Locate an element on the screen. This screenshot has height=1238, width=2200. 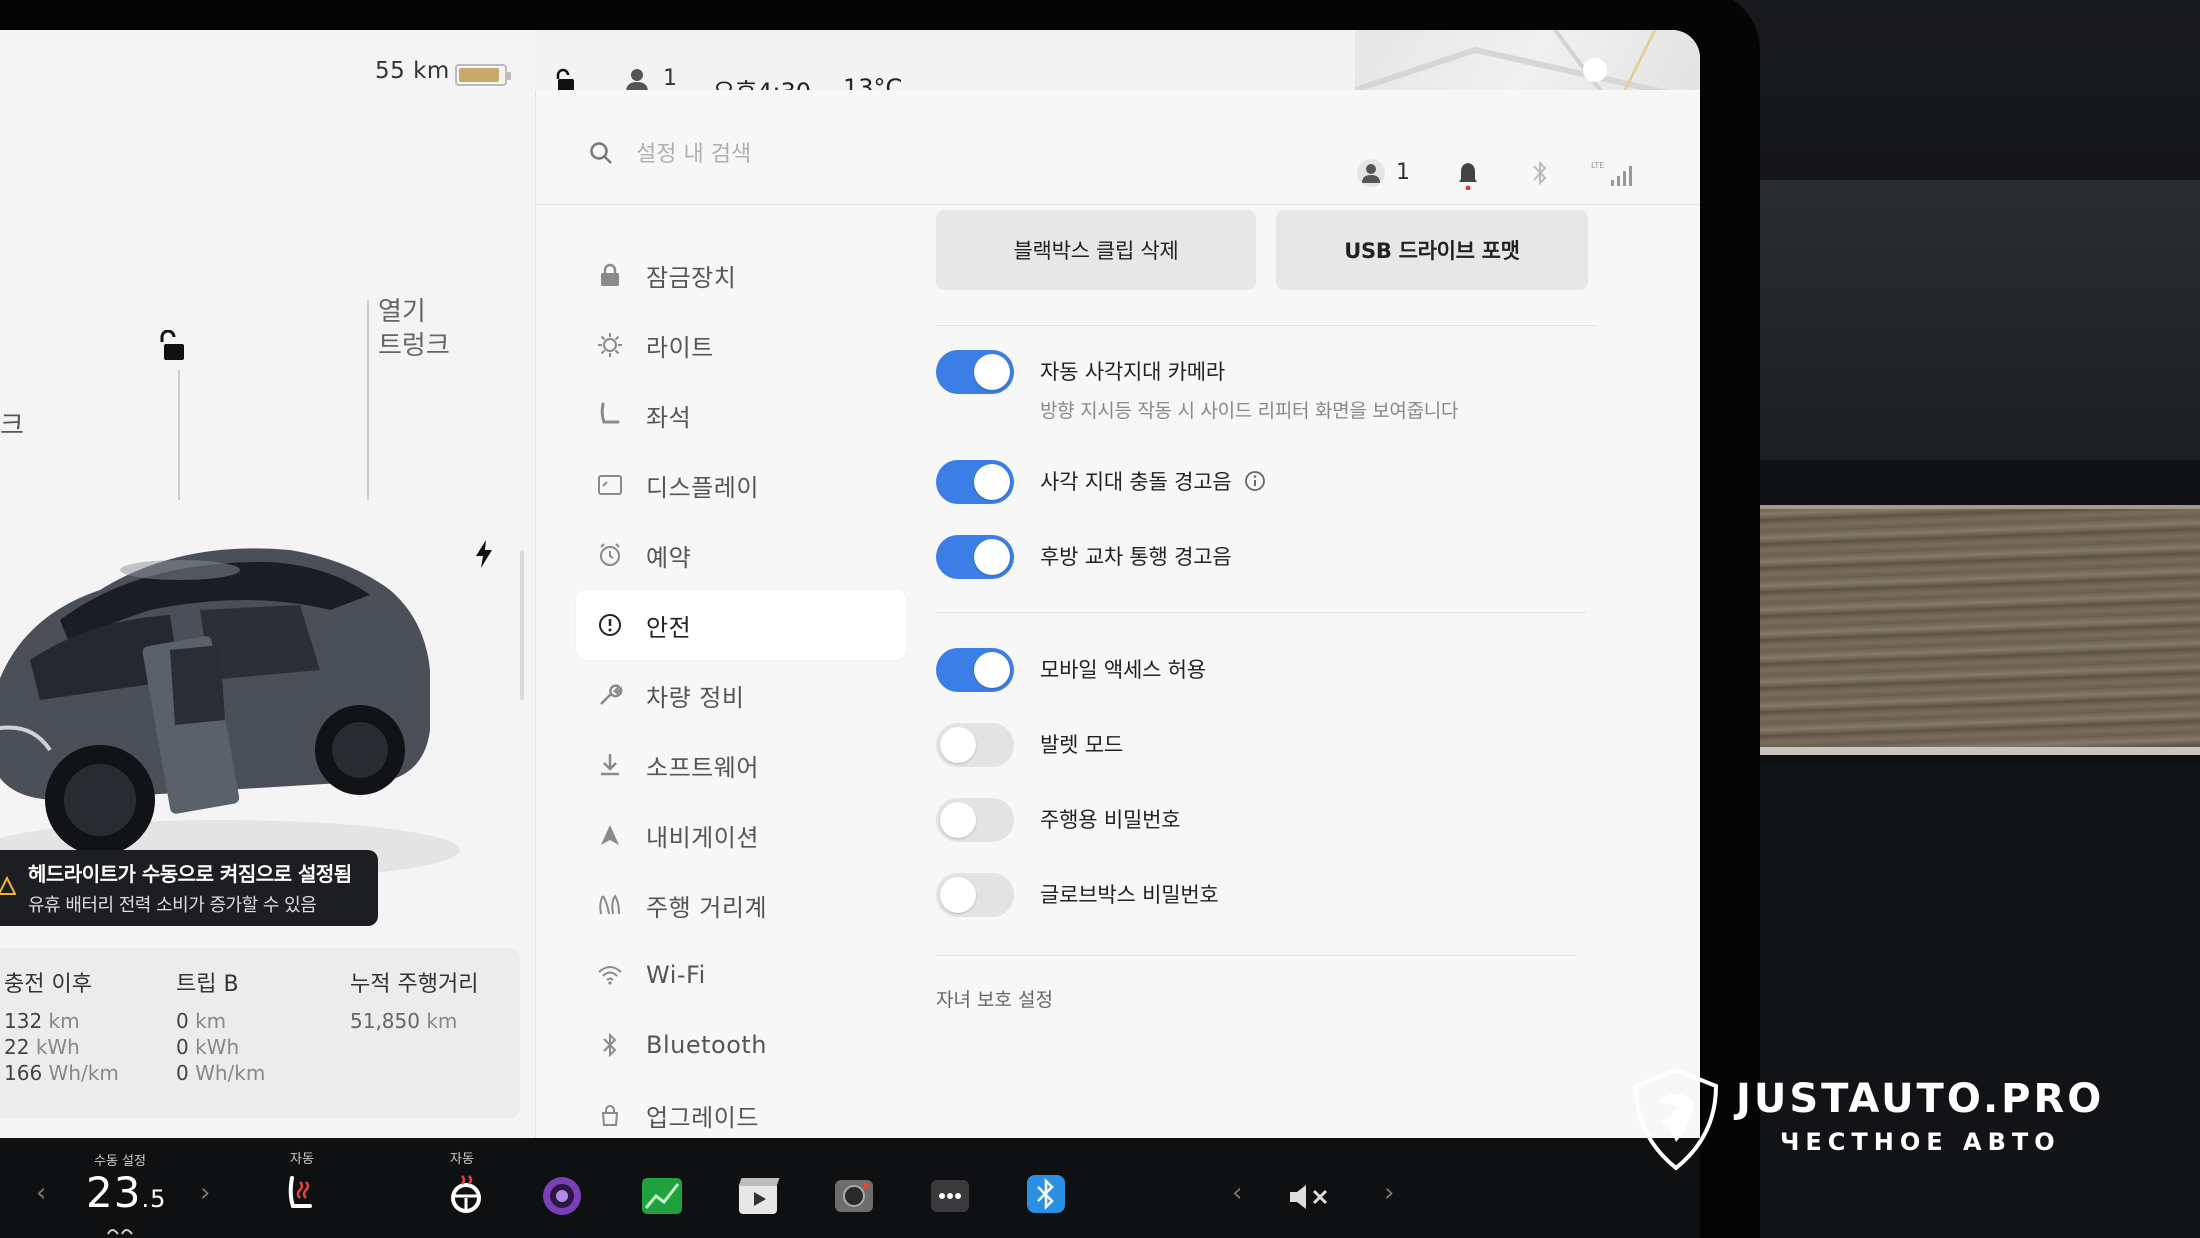
trip-b-efficiency: 0 is located at coordinates (182, 1073).